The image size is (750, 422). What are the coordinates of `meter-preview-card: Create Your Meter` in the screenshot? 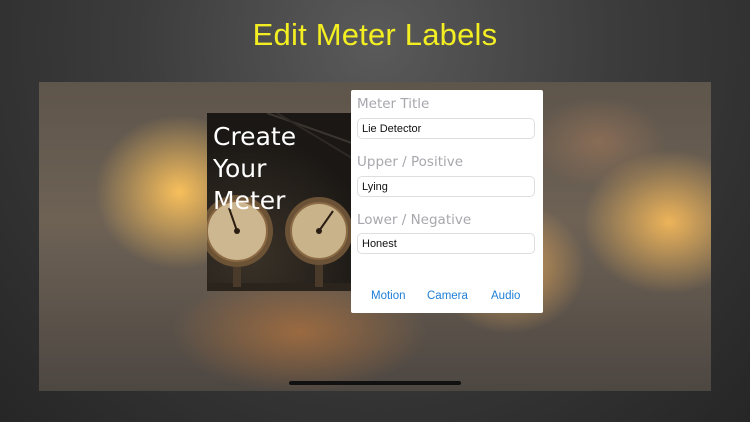 It's located at (279, 202).